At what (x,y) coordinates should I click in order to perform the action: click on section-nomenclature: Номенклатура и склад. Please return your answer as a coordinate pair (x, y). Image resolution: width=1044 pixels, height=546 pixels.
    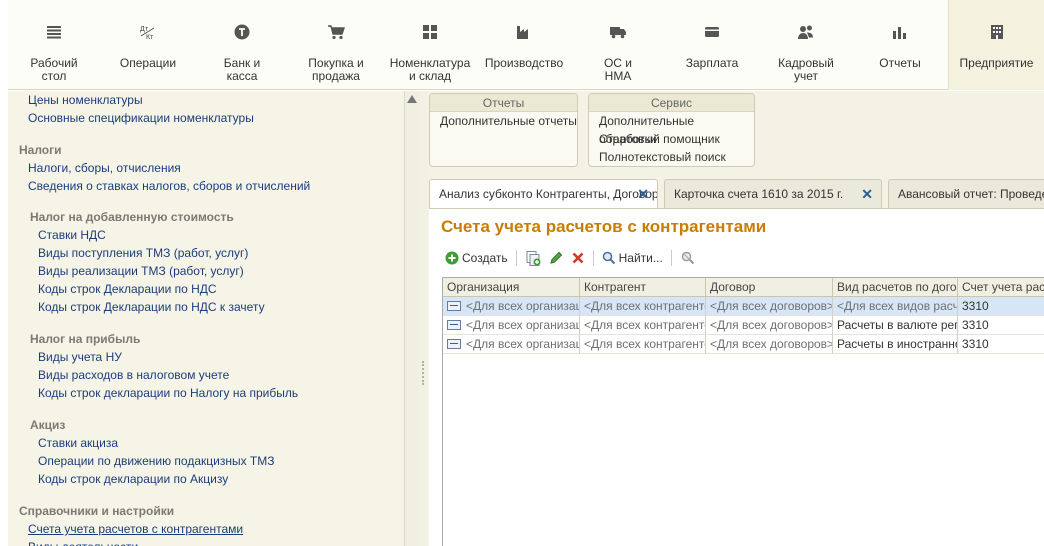
    Looking at the image, I should click on (430, 45).